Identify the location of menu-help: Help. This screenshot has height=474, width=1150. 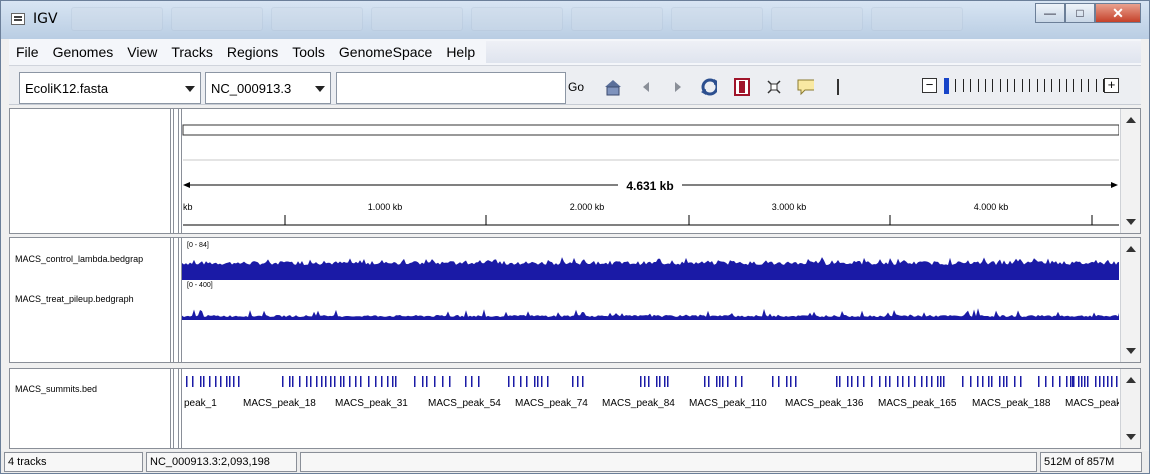
(460, 52).